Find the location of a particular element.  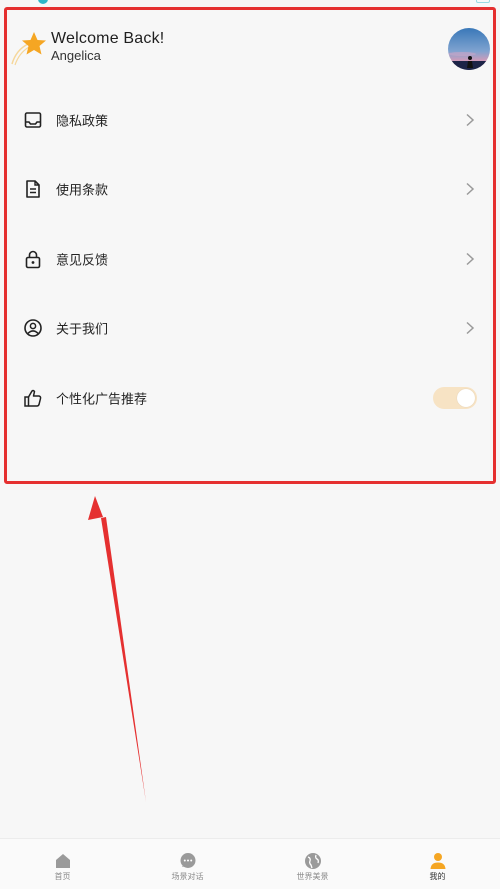

profile-icon is located at coordinates (437, 861).